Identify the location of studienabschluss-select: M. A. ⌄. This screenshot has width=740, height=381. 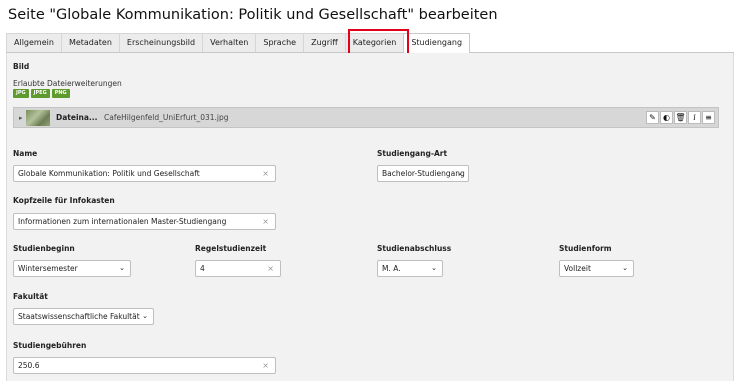
(410, 268).